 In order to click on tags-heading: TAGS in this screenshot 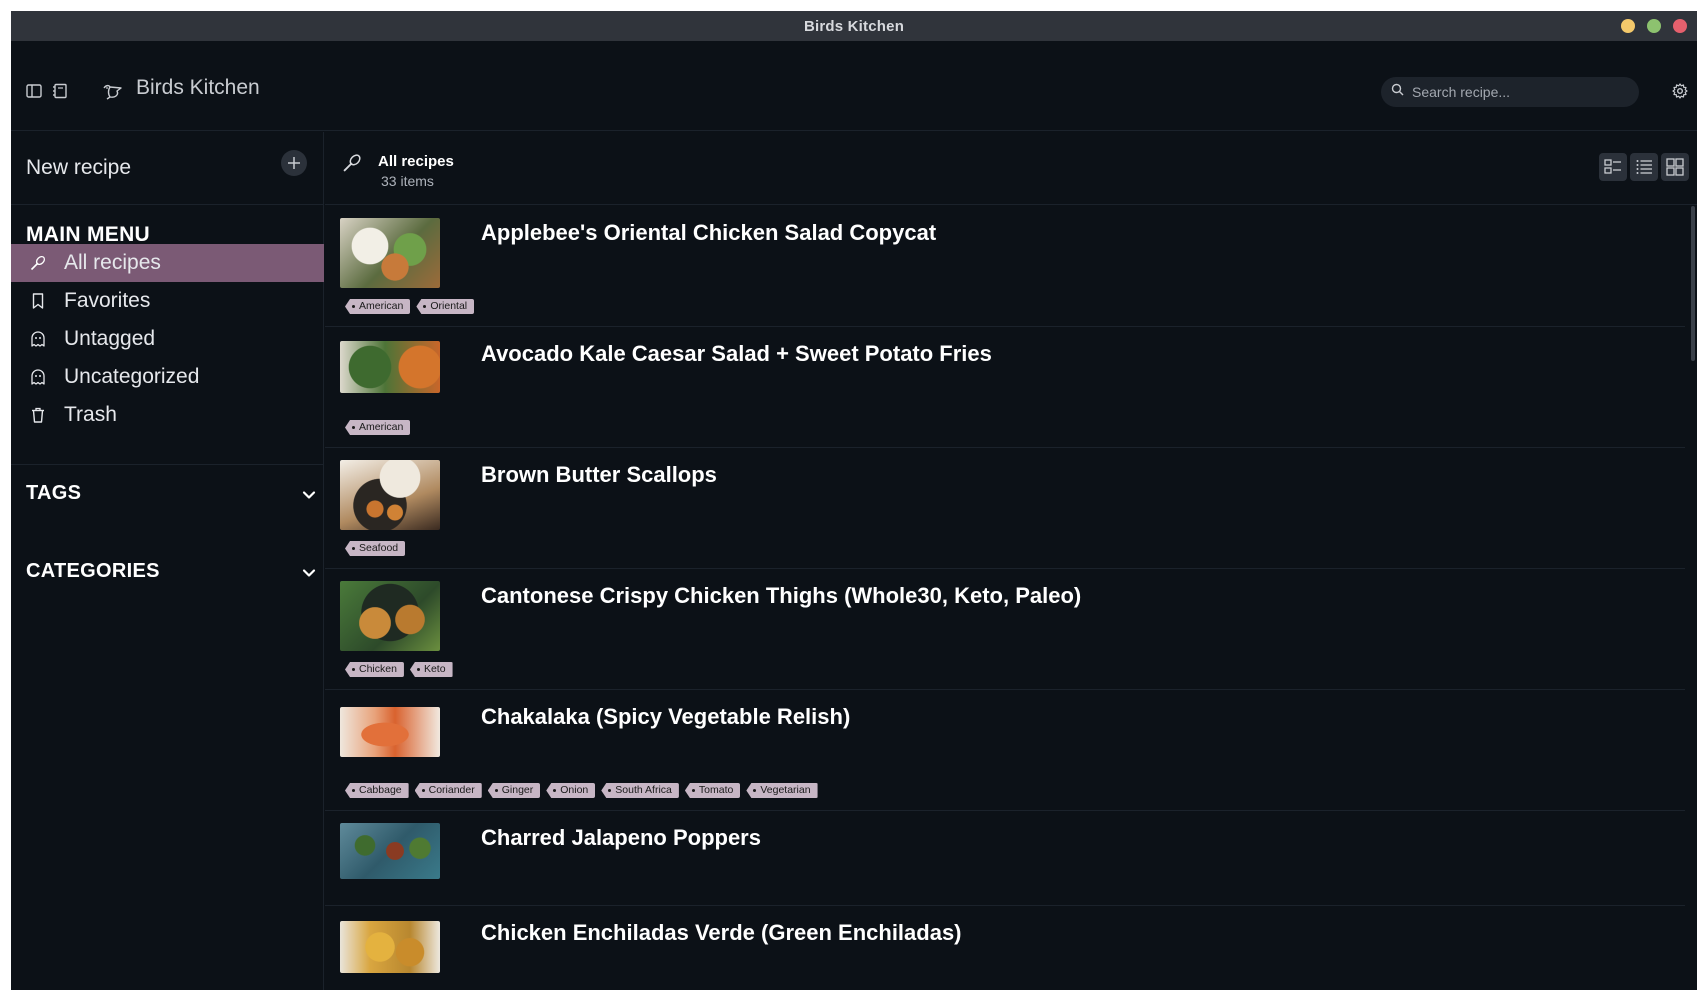, I will do `click(53, 493)`.